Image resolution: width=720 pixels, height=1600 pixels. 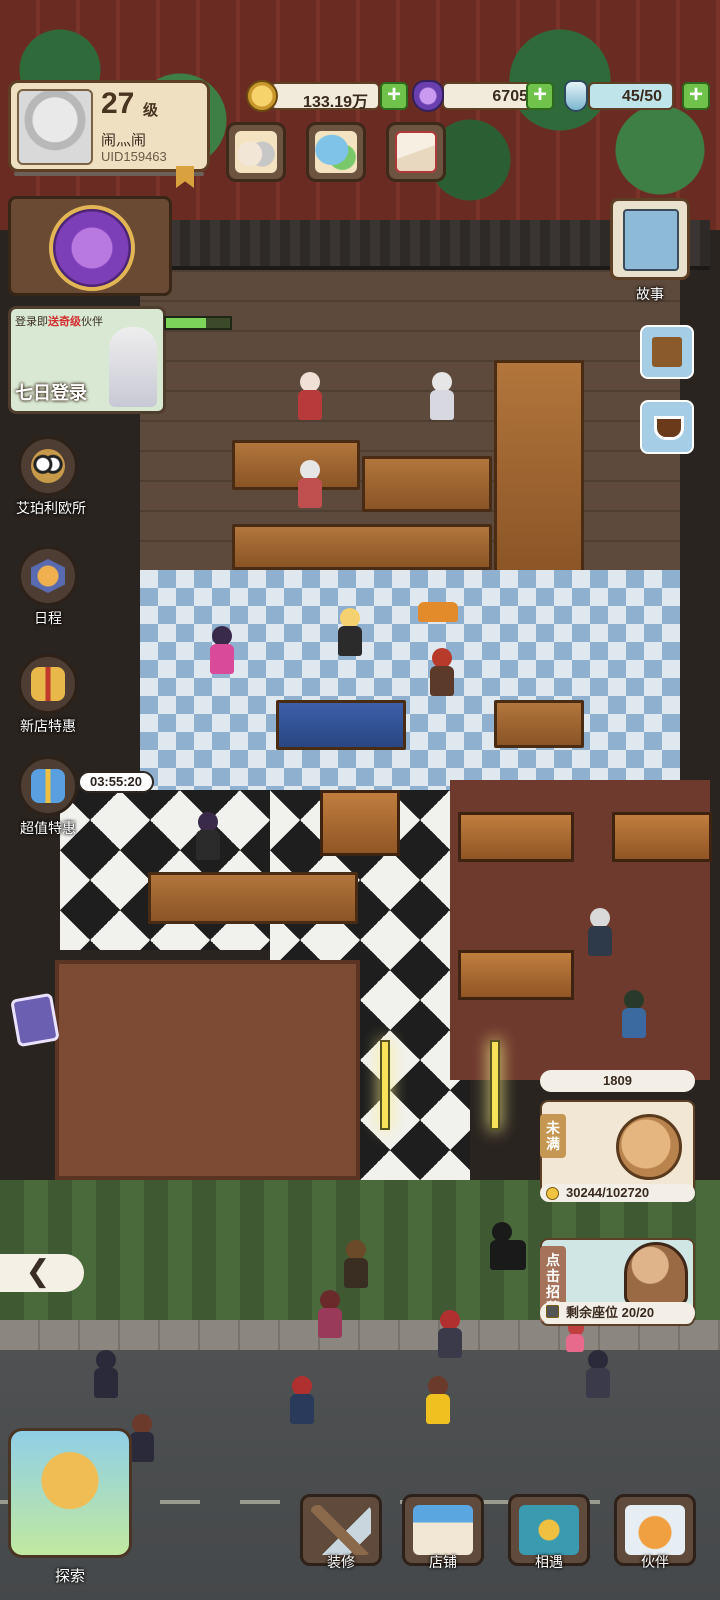 I want to click on mystic-event-button, so click(x=90, y=246).